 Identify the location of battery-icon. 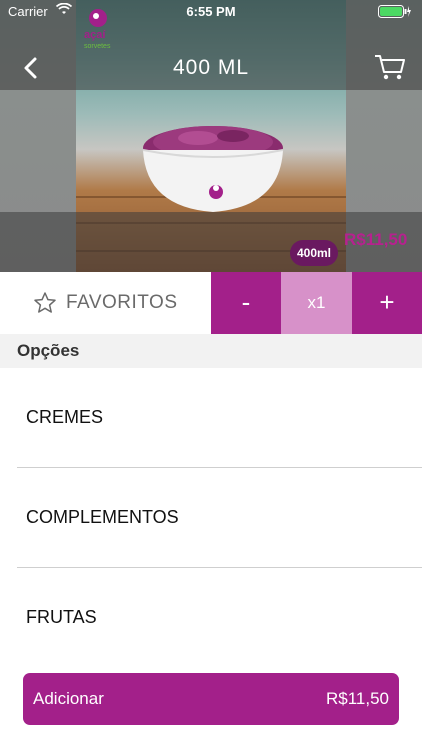
(394, 11).